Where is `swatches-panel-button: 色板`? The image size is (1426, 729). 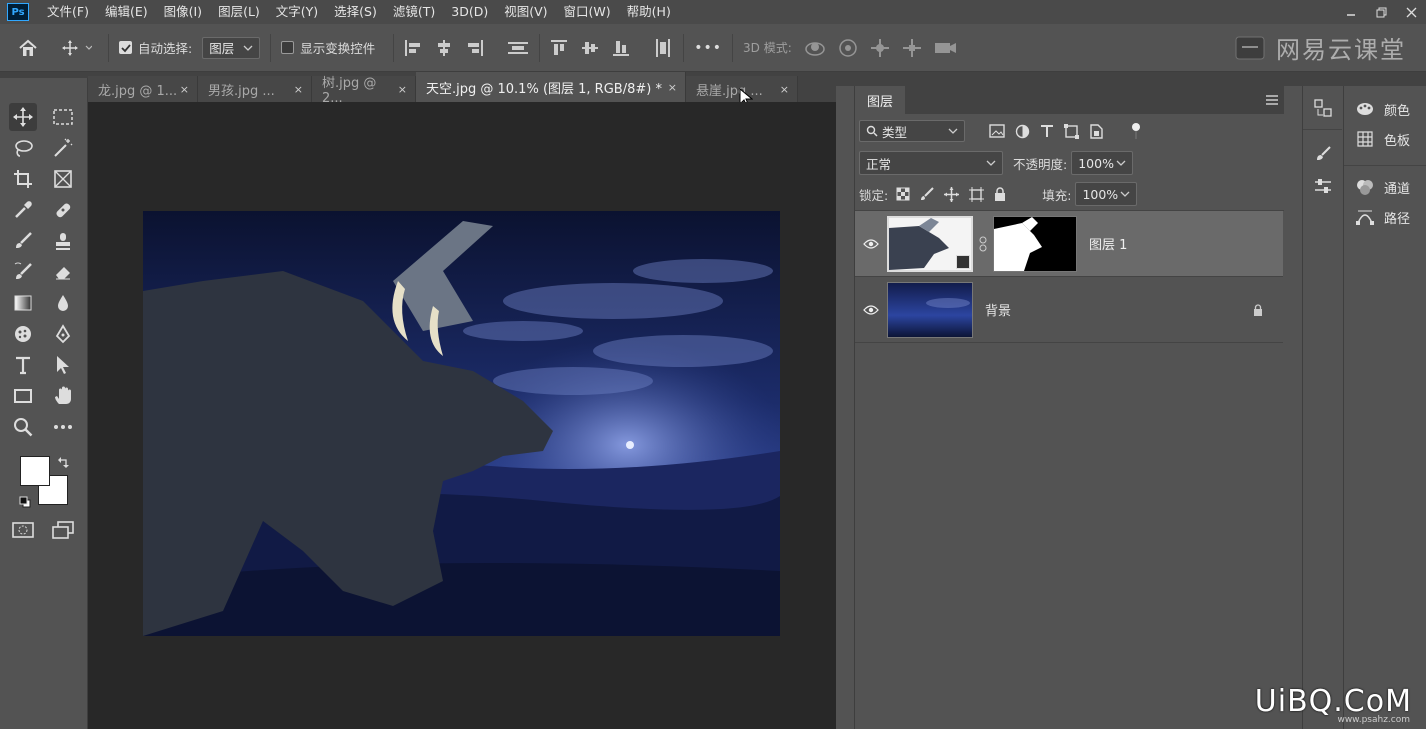 swatches-panel-button: 色板 is located at coordinates (1385, 139).